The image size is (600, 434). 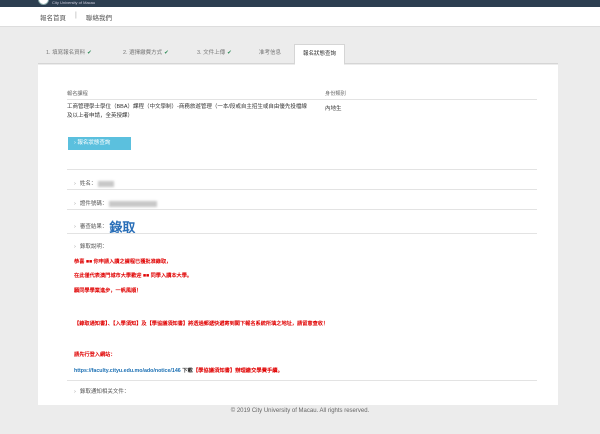 I want to click on navbar: 報名首頁 | 聯絡我們, so click(x=300, y=17).